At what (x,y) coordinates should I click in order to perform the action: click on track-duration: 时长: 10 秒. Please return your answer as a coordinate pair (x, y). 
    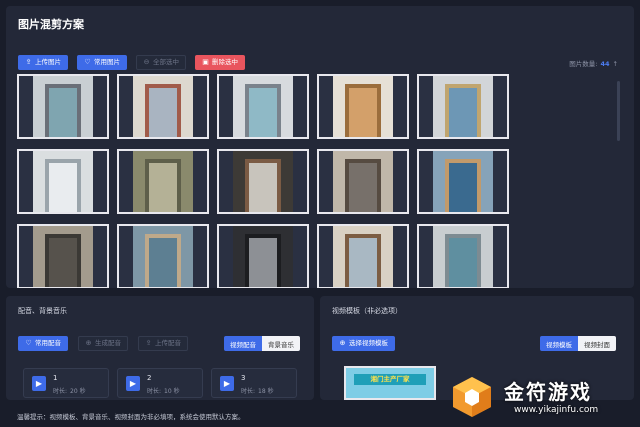
    Looking at the image, I should click on (163, 390).